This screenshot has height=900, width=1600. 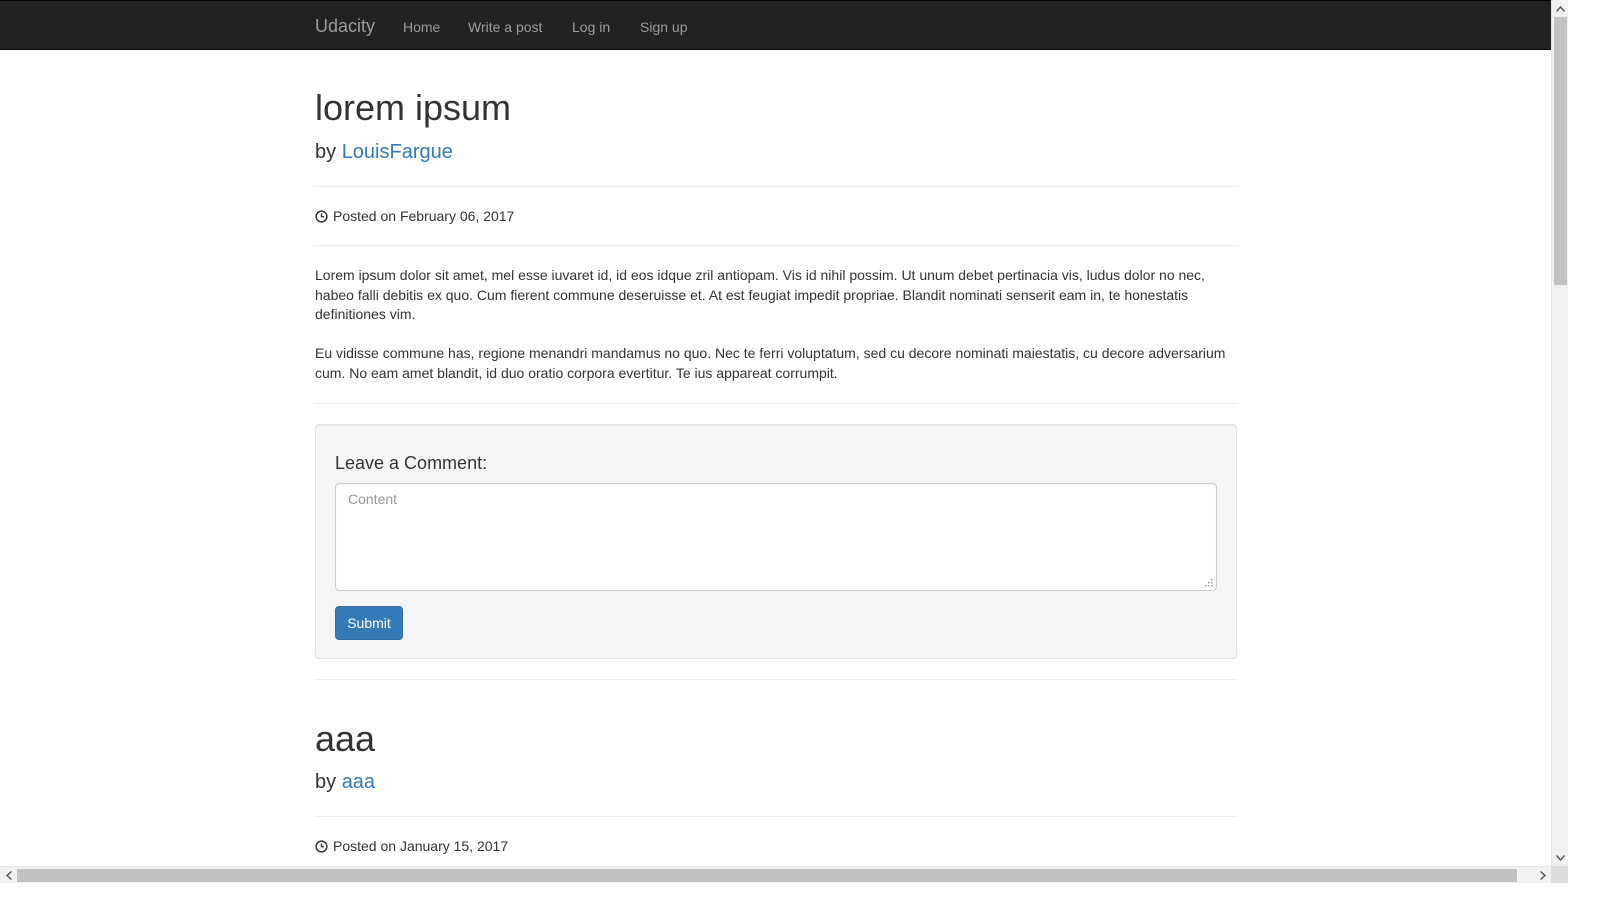 What do you see at coordinates (345, 26) in the screenshot?
I see `brand-link: Udacity` at bounding box center [345, 26].